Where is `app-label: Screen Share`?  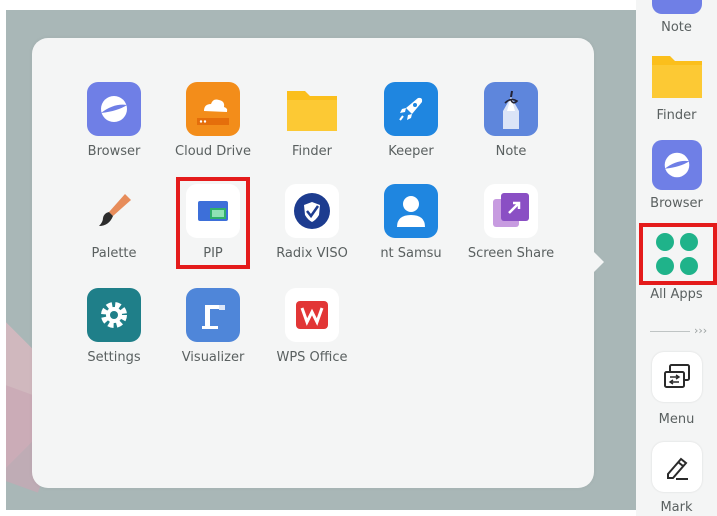
app-label: Screen Share is located at coordinates (511, 253).